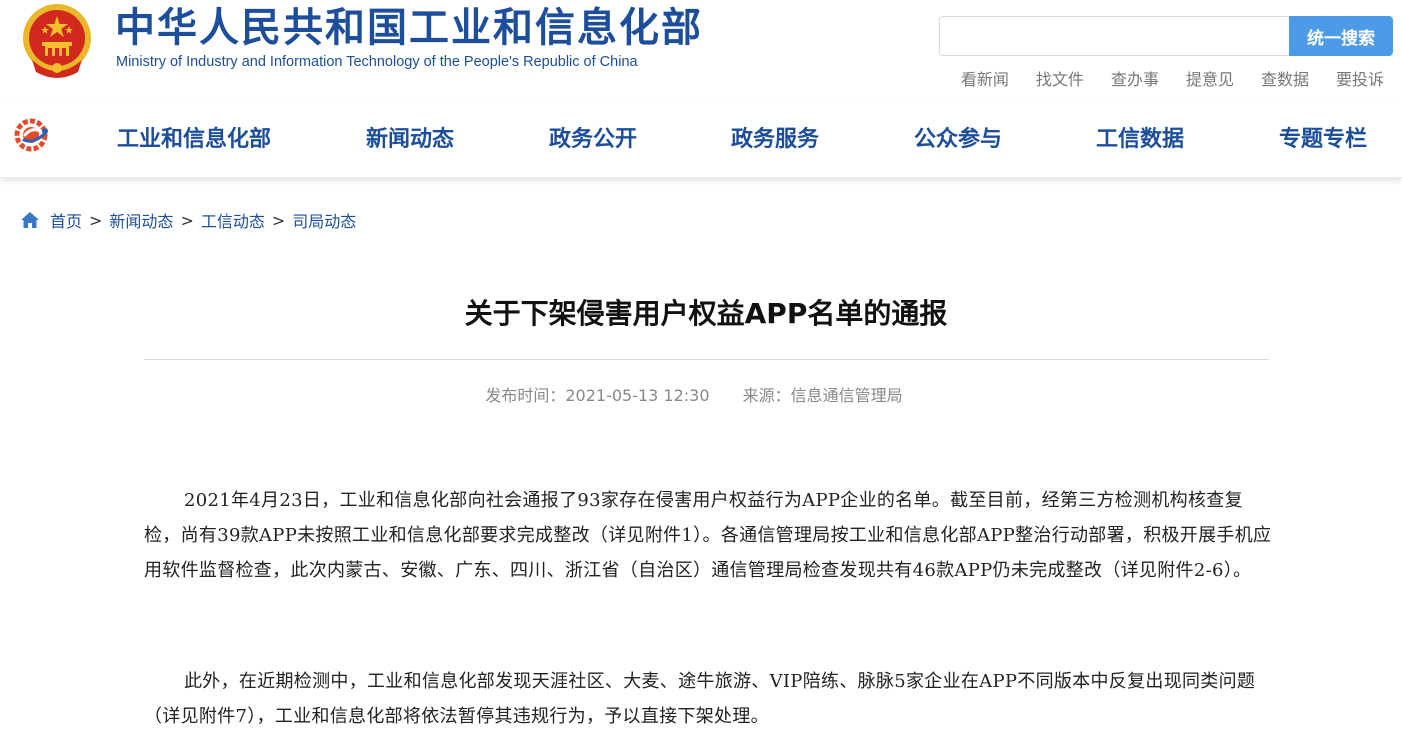  I want to click on breadcrumb-news: 新闻动态, so click(141, 220).